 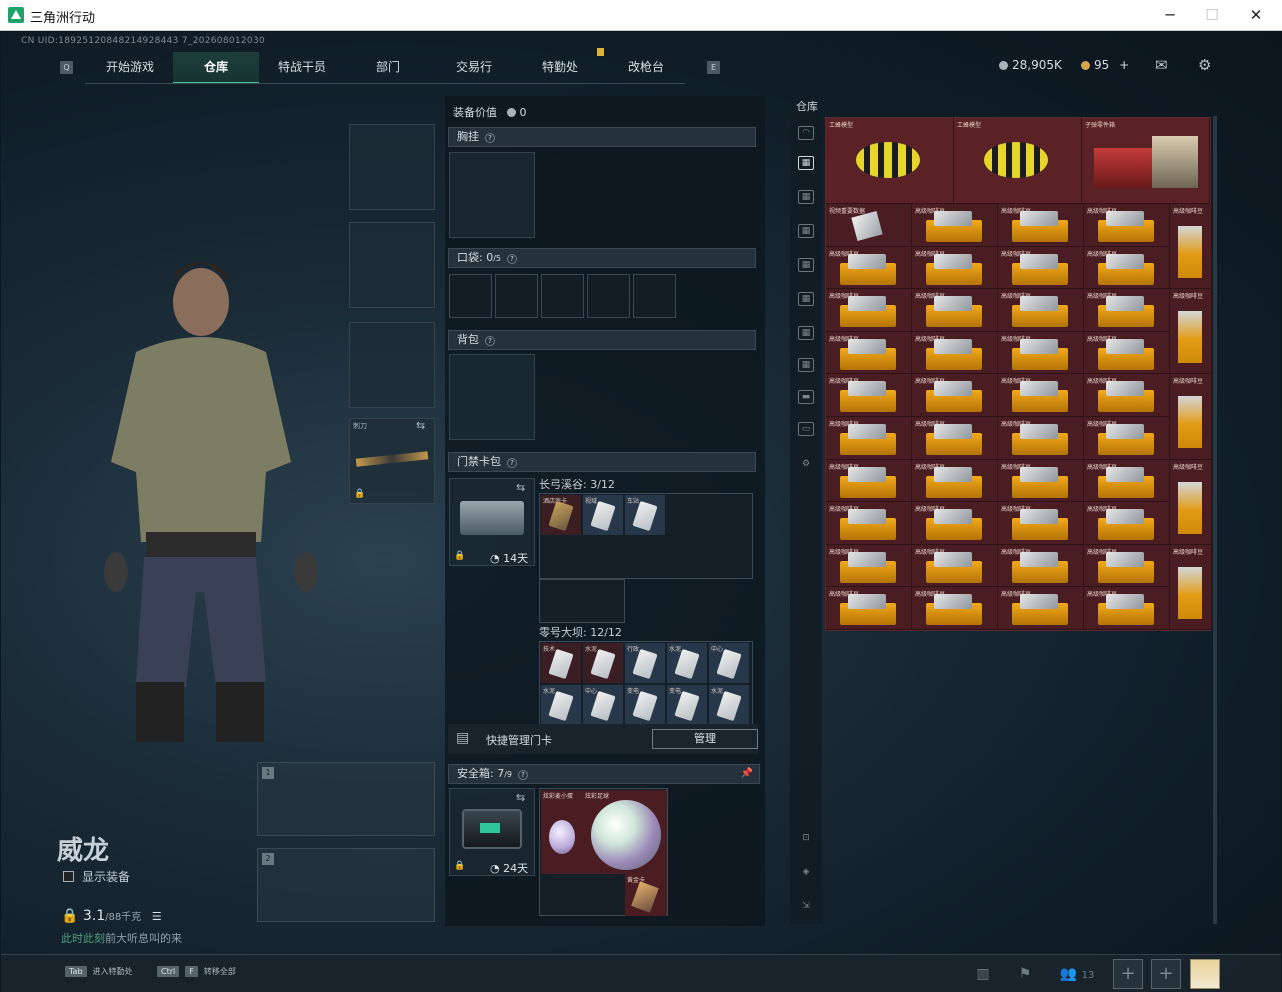 I want to click on tab-operators: 特战干员, so click(x=302, y=68).